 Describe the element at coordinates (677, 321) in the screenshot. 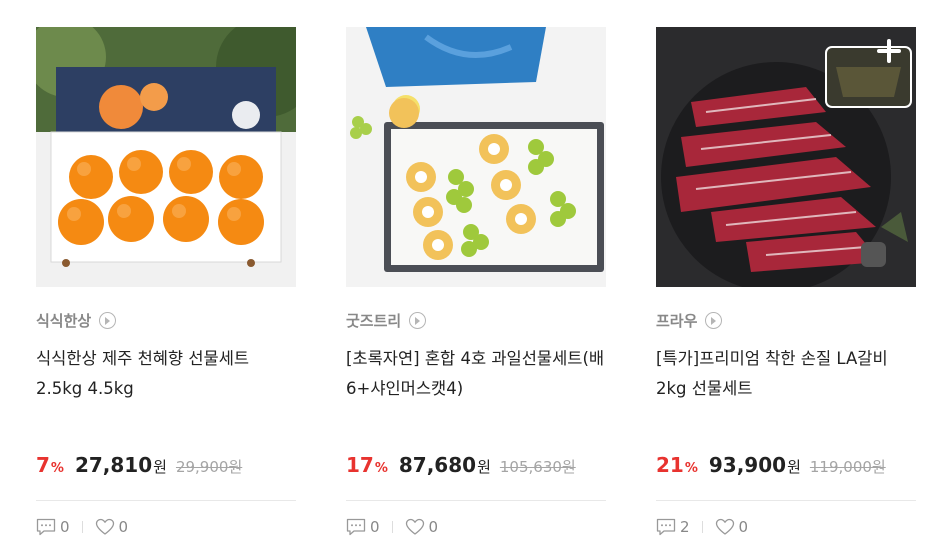

I see `seller-name: 프라우` at that location.